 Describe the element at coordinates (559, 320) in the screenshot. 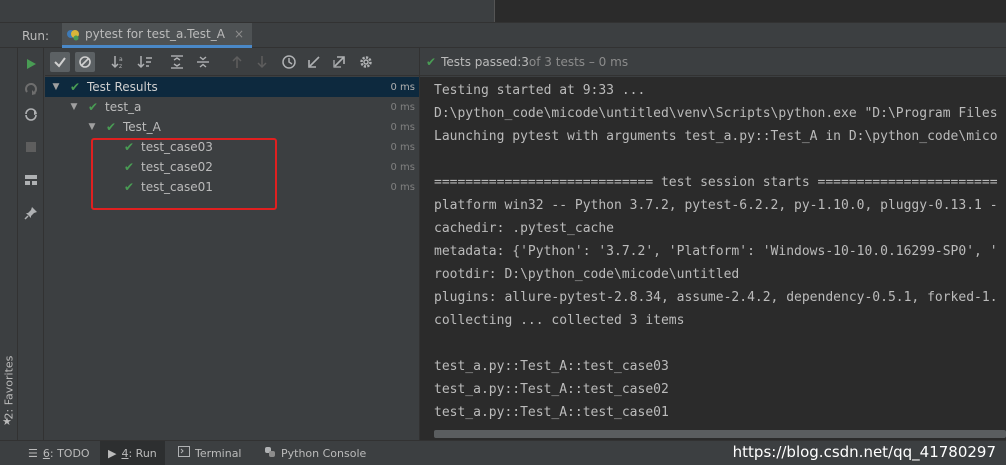

I see `console-line: collecting ... collected 3 items` at that location.